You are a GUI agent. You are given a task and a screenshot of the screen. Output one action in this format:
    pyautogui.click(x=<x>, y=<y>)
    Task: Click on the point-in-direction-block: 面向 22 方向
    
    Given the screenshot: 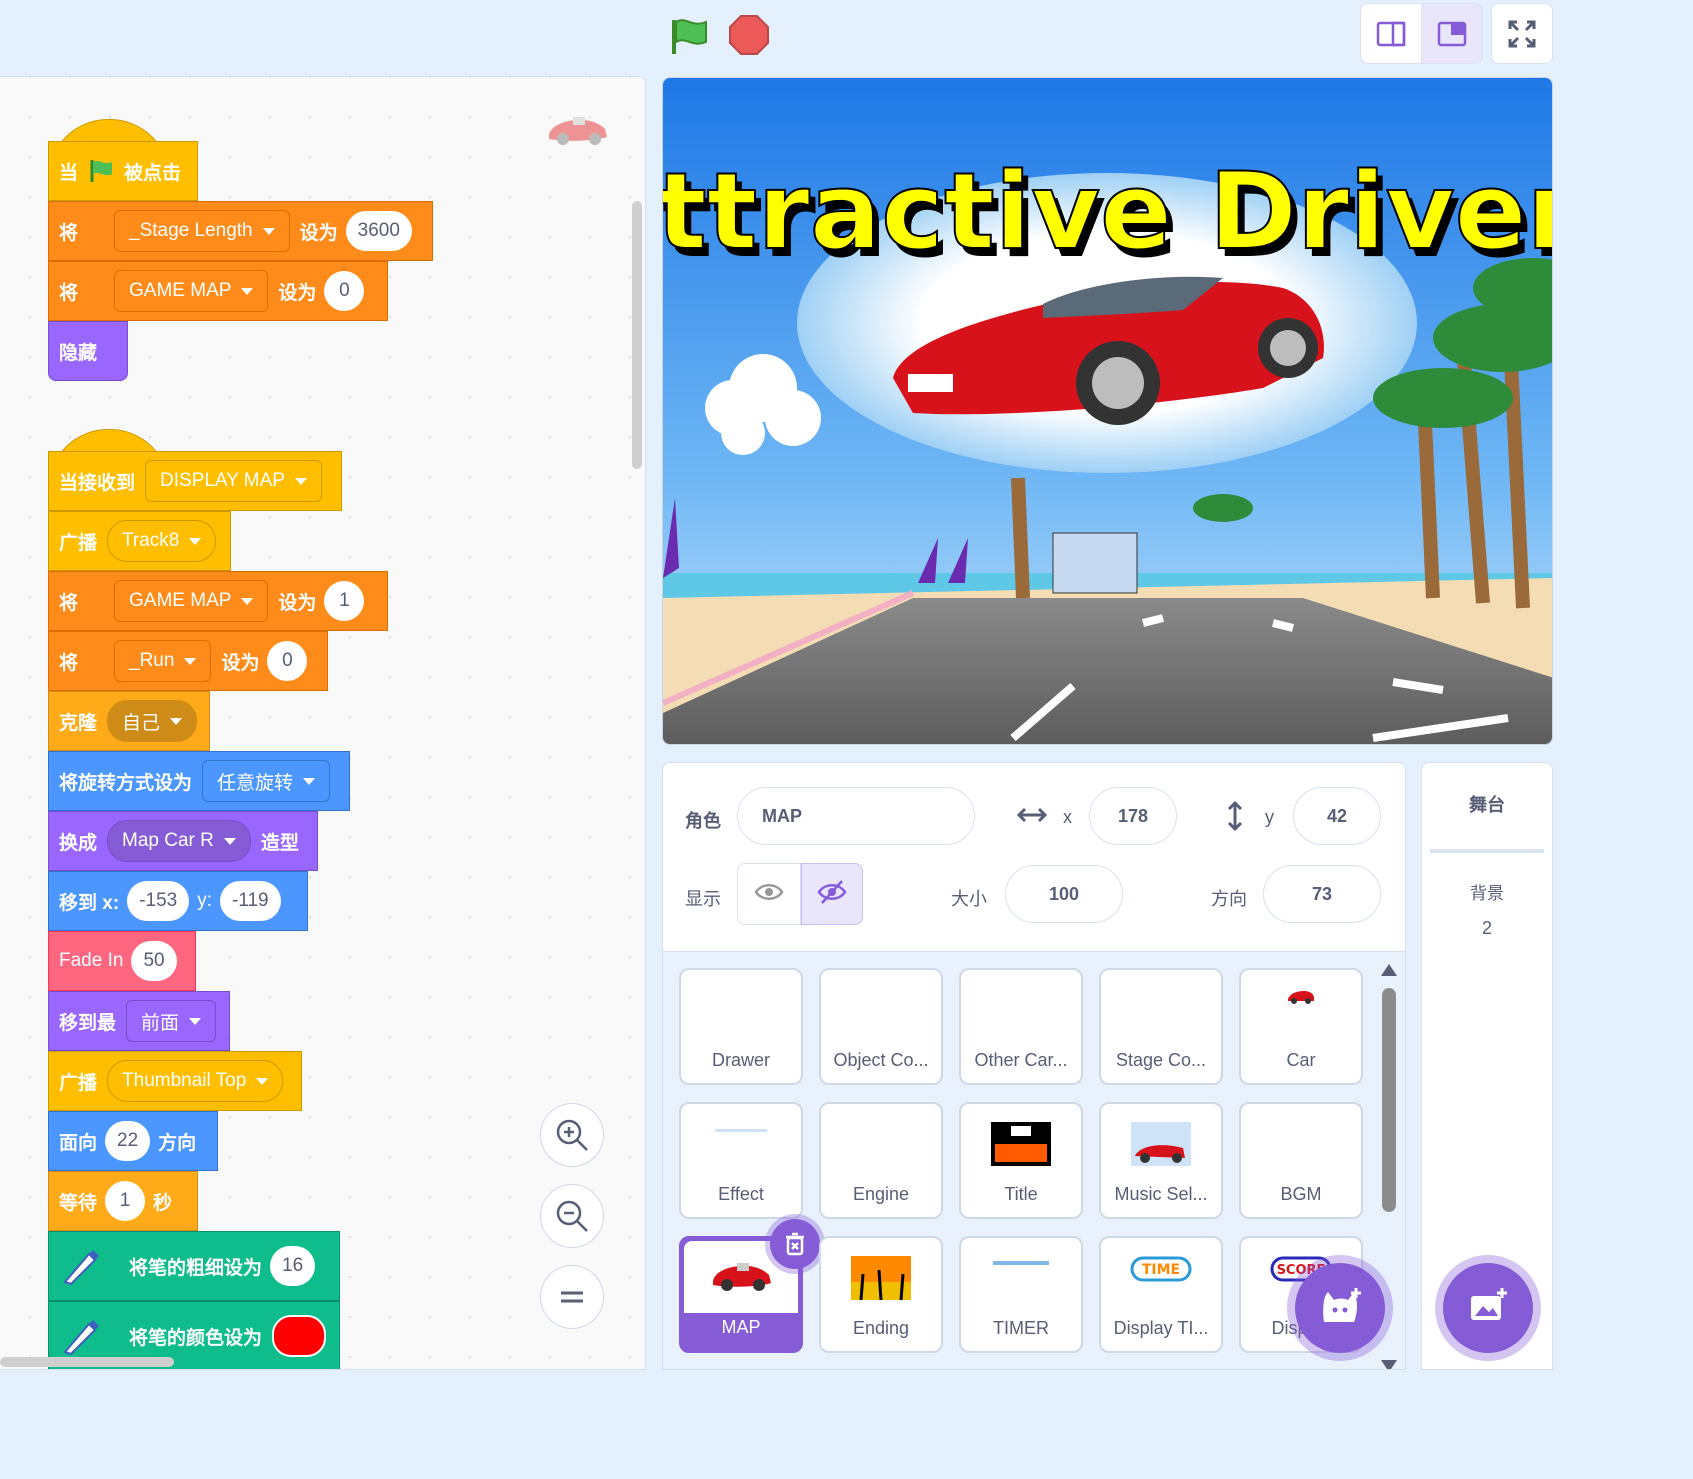 What is the action you would take?
    pyautogui.click(x=133, y=1141)
    